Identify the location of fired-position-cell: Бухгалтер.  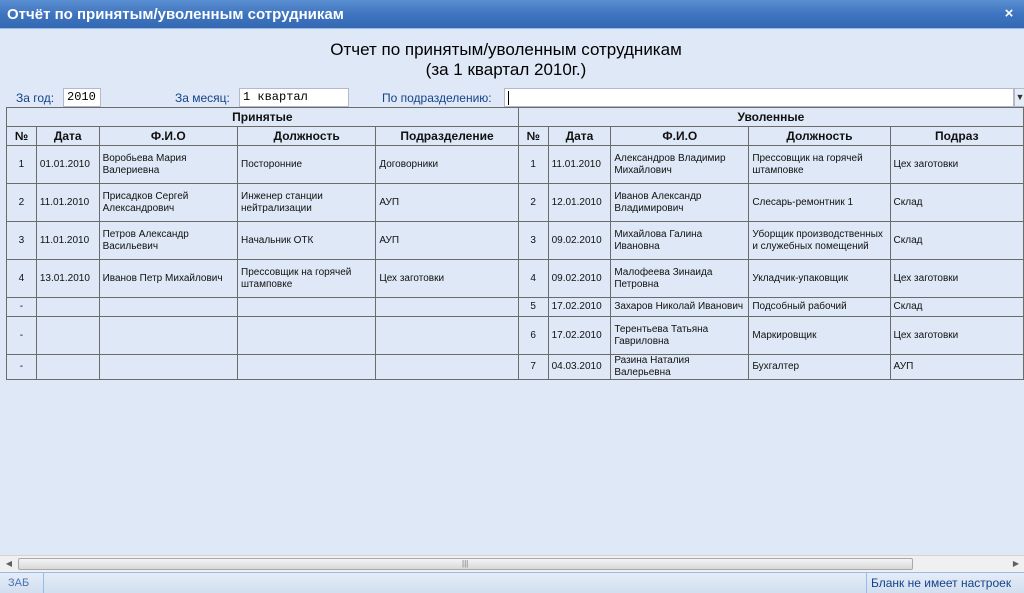
(819, 367).